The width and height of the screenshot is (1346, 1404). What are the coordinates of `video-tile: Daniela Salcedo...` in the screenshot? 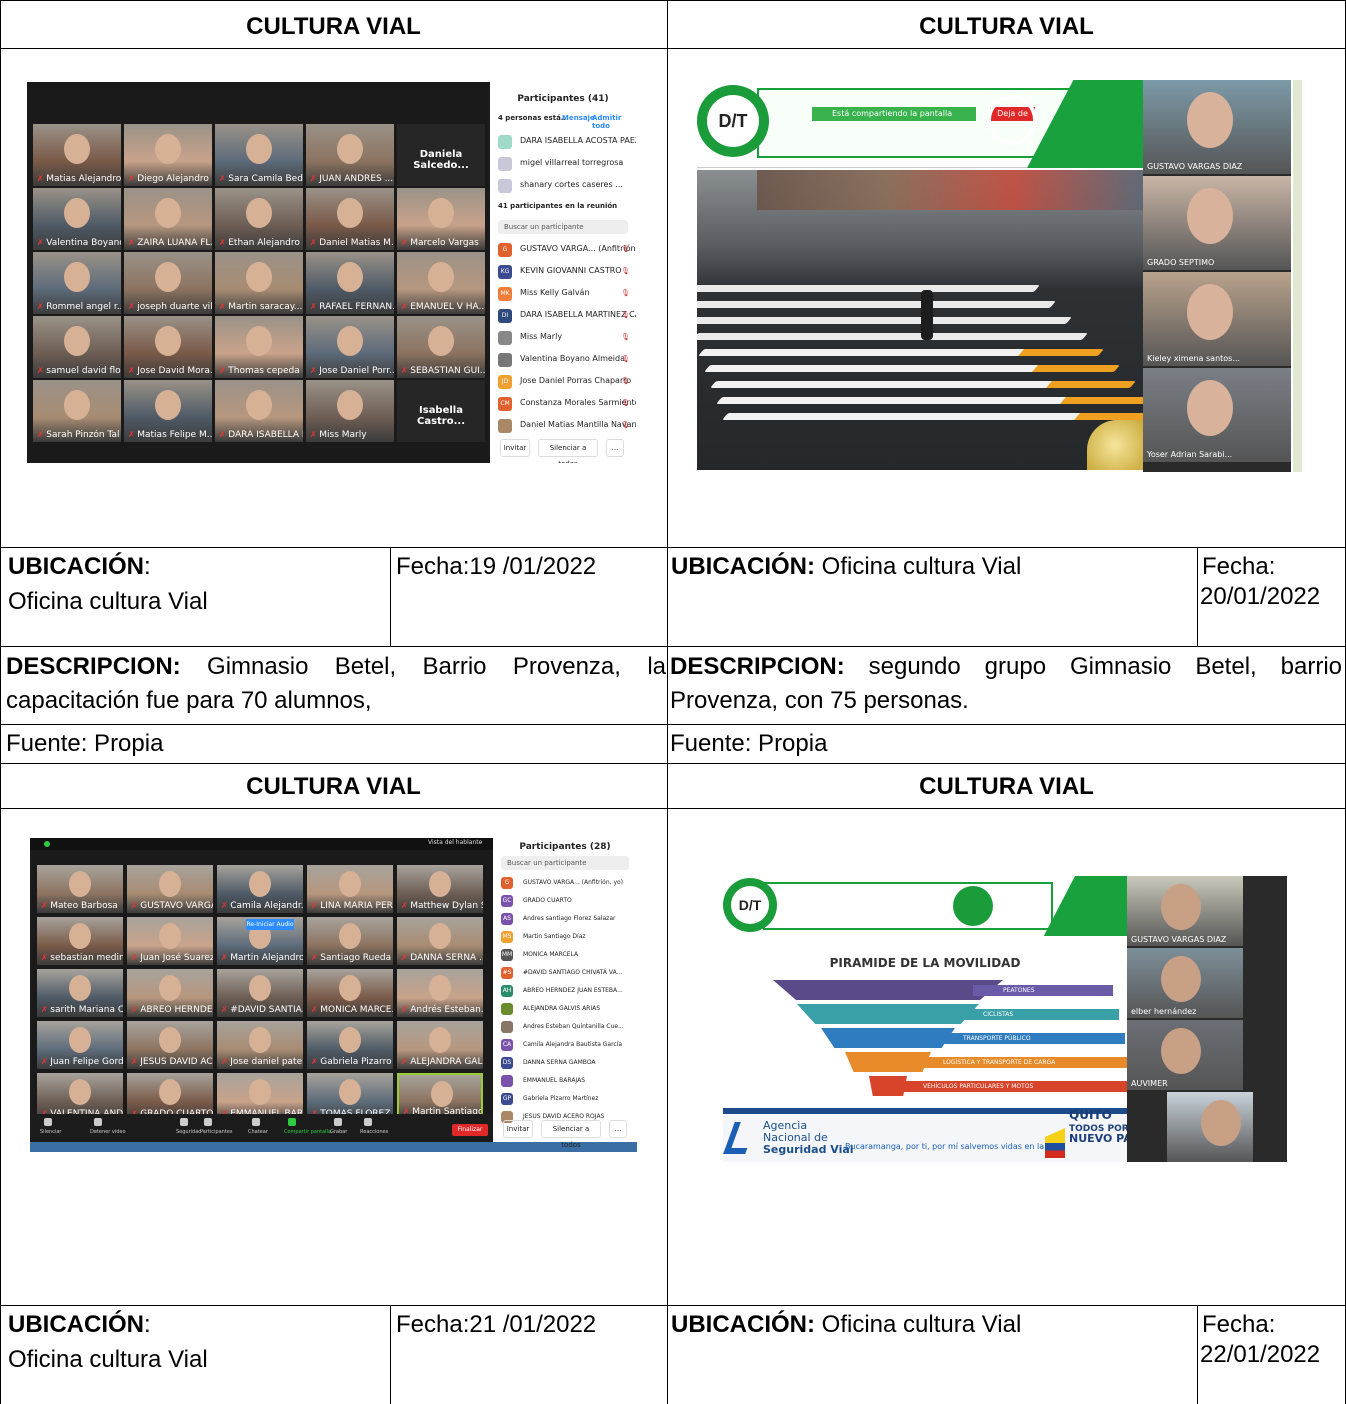 It's located at (441, 155).